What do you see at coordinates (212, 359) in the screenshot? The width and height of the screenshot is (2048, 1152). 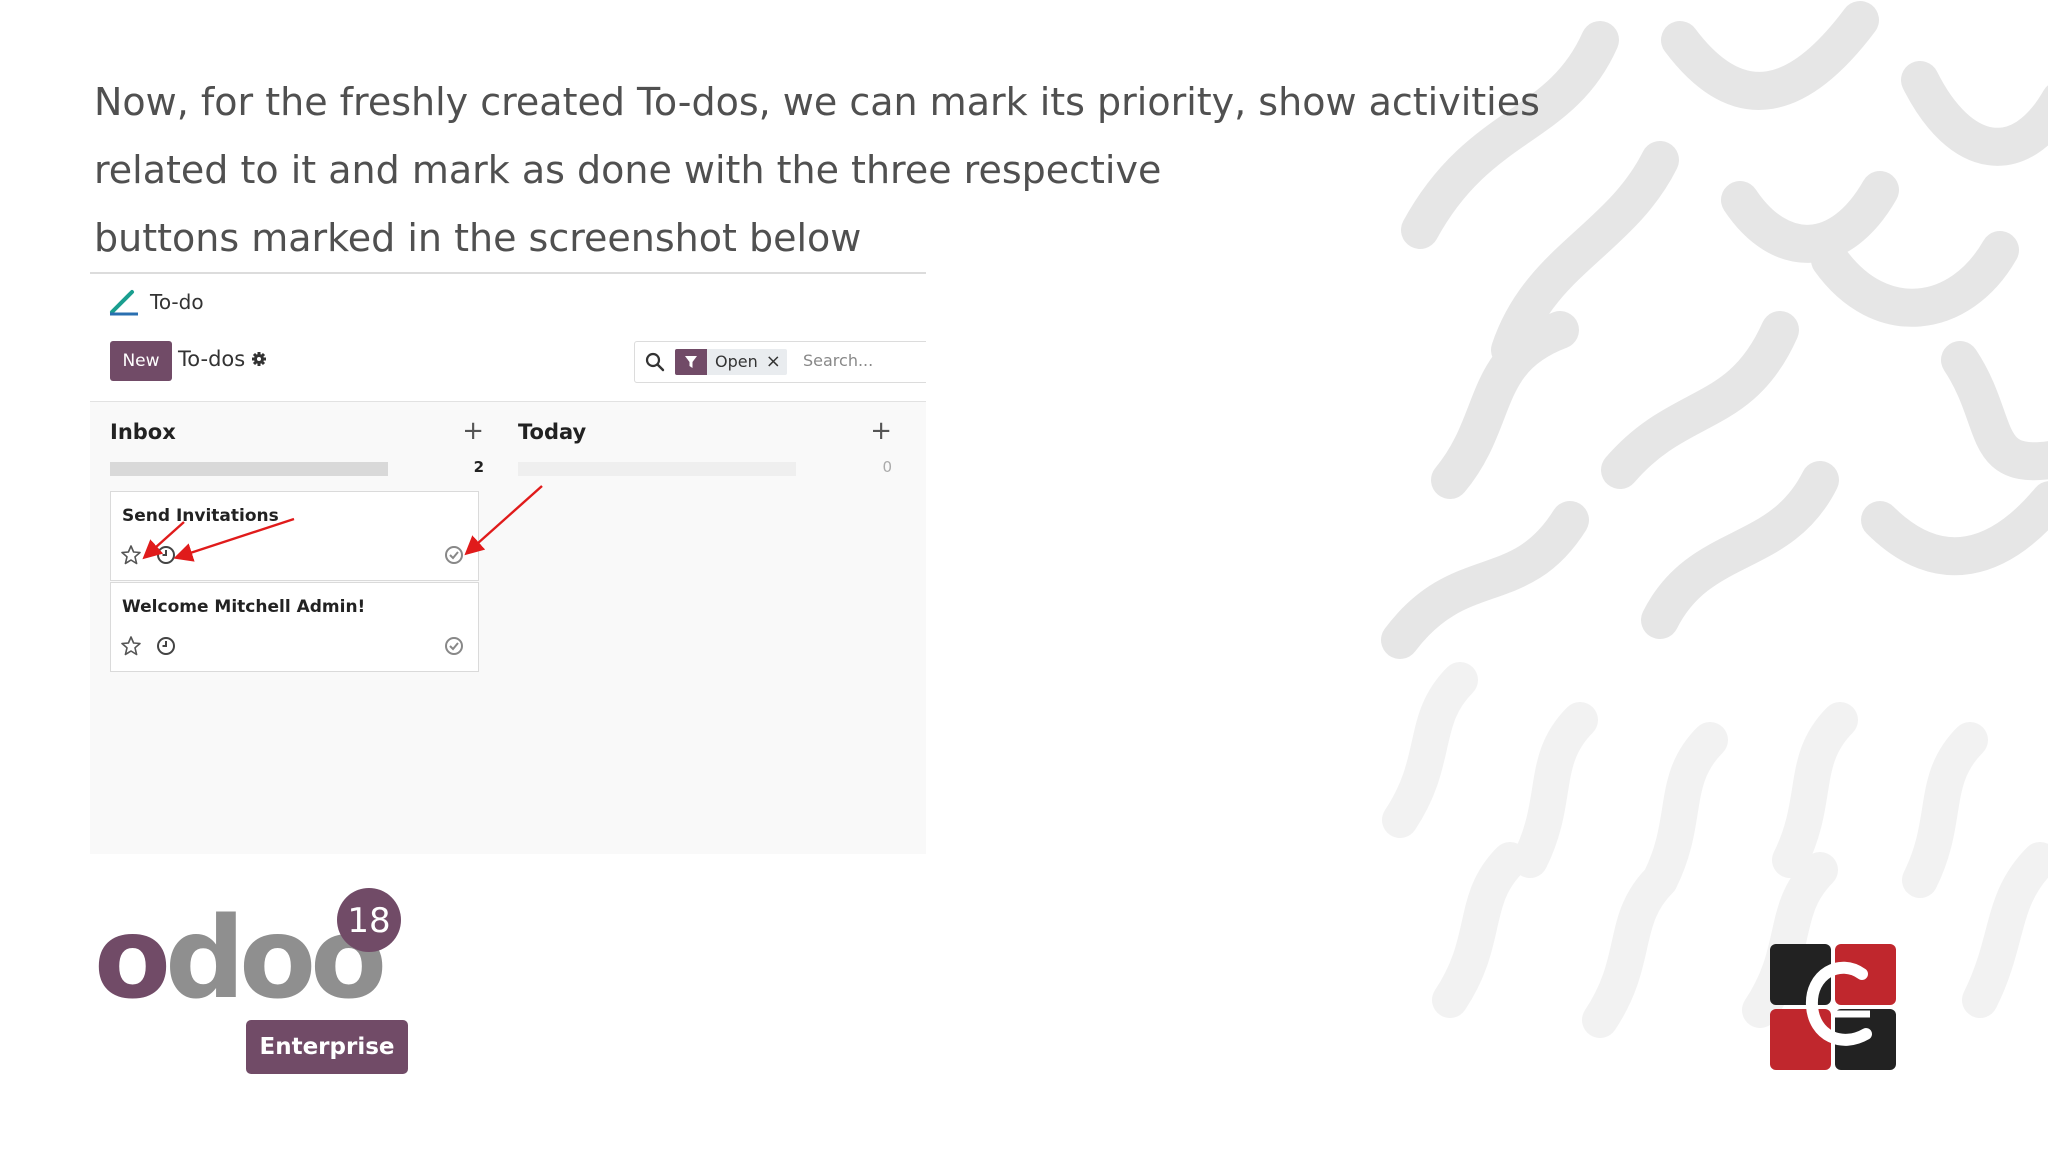 I see `breadcrumb-title: To-dos` at bounding box center [212, 359].